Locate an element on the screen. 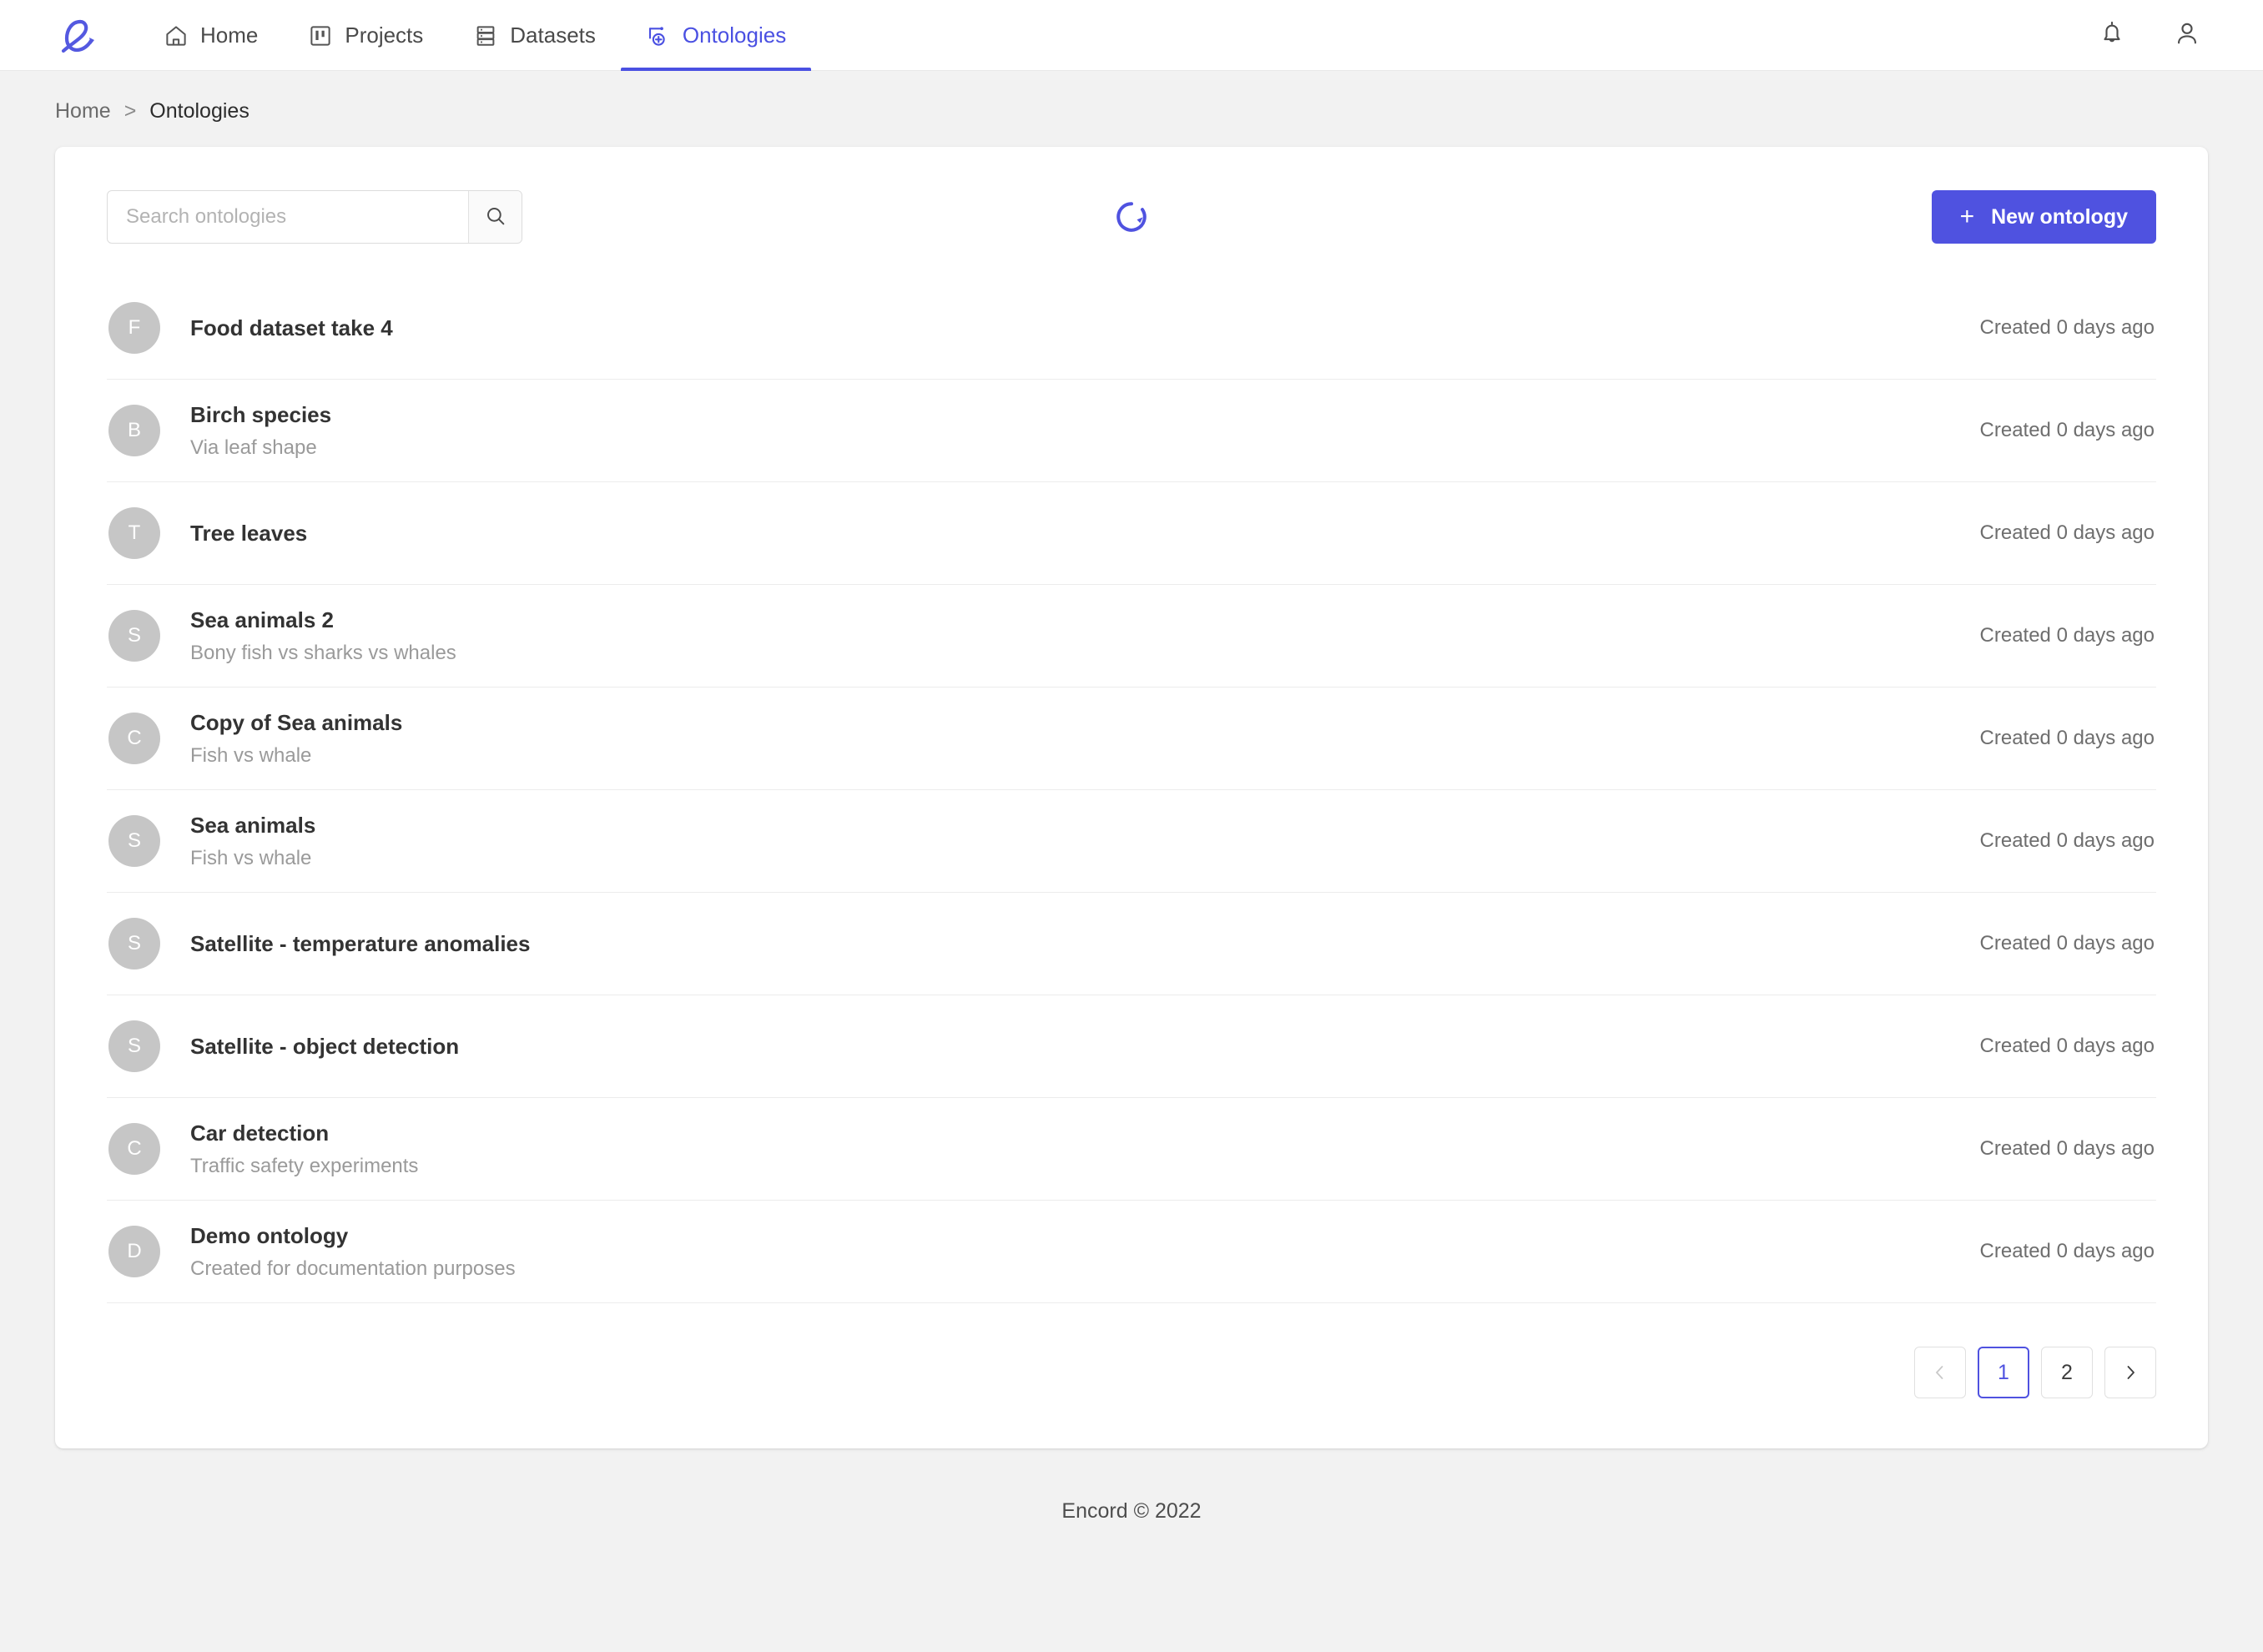 Image resolution: width=2263 pixels, height=1652 pixels. search-input is located at coordinates (288, 217).